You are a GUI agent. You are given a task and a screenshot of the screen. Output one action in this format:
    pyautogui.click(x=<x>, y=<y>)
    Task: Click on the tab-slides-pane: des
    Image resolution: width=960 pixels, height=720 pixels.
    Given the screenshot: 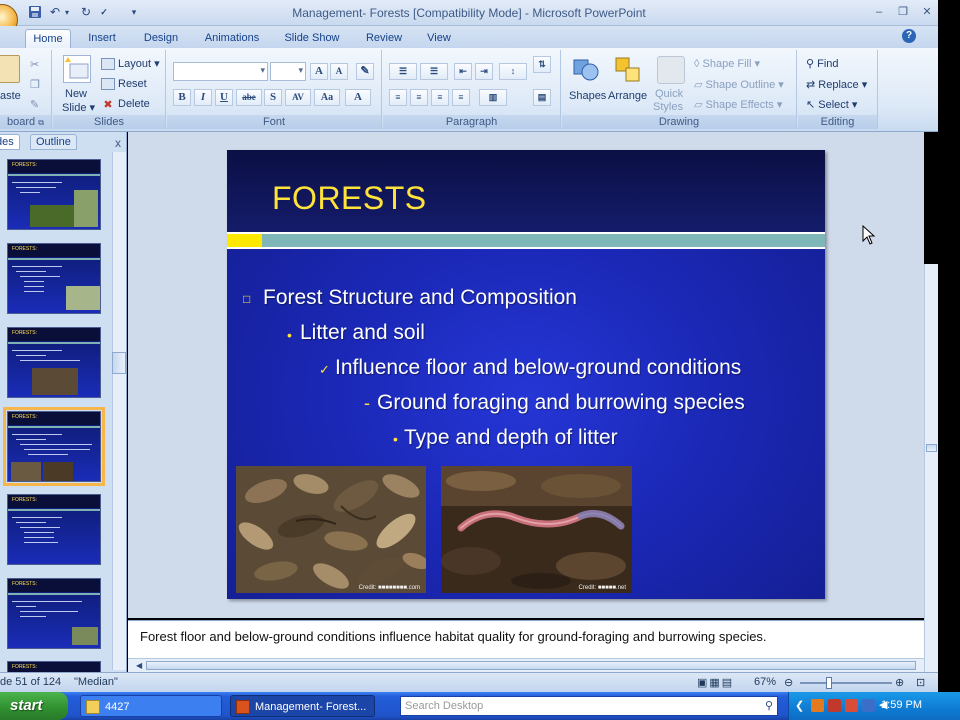 What is the action you would take?
    pyautogui.click(x=10, y=142)
    